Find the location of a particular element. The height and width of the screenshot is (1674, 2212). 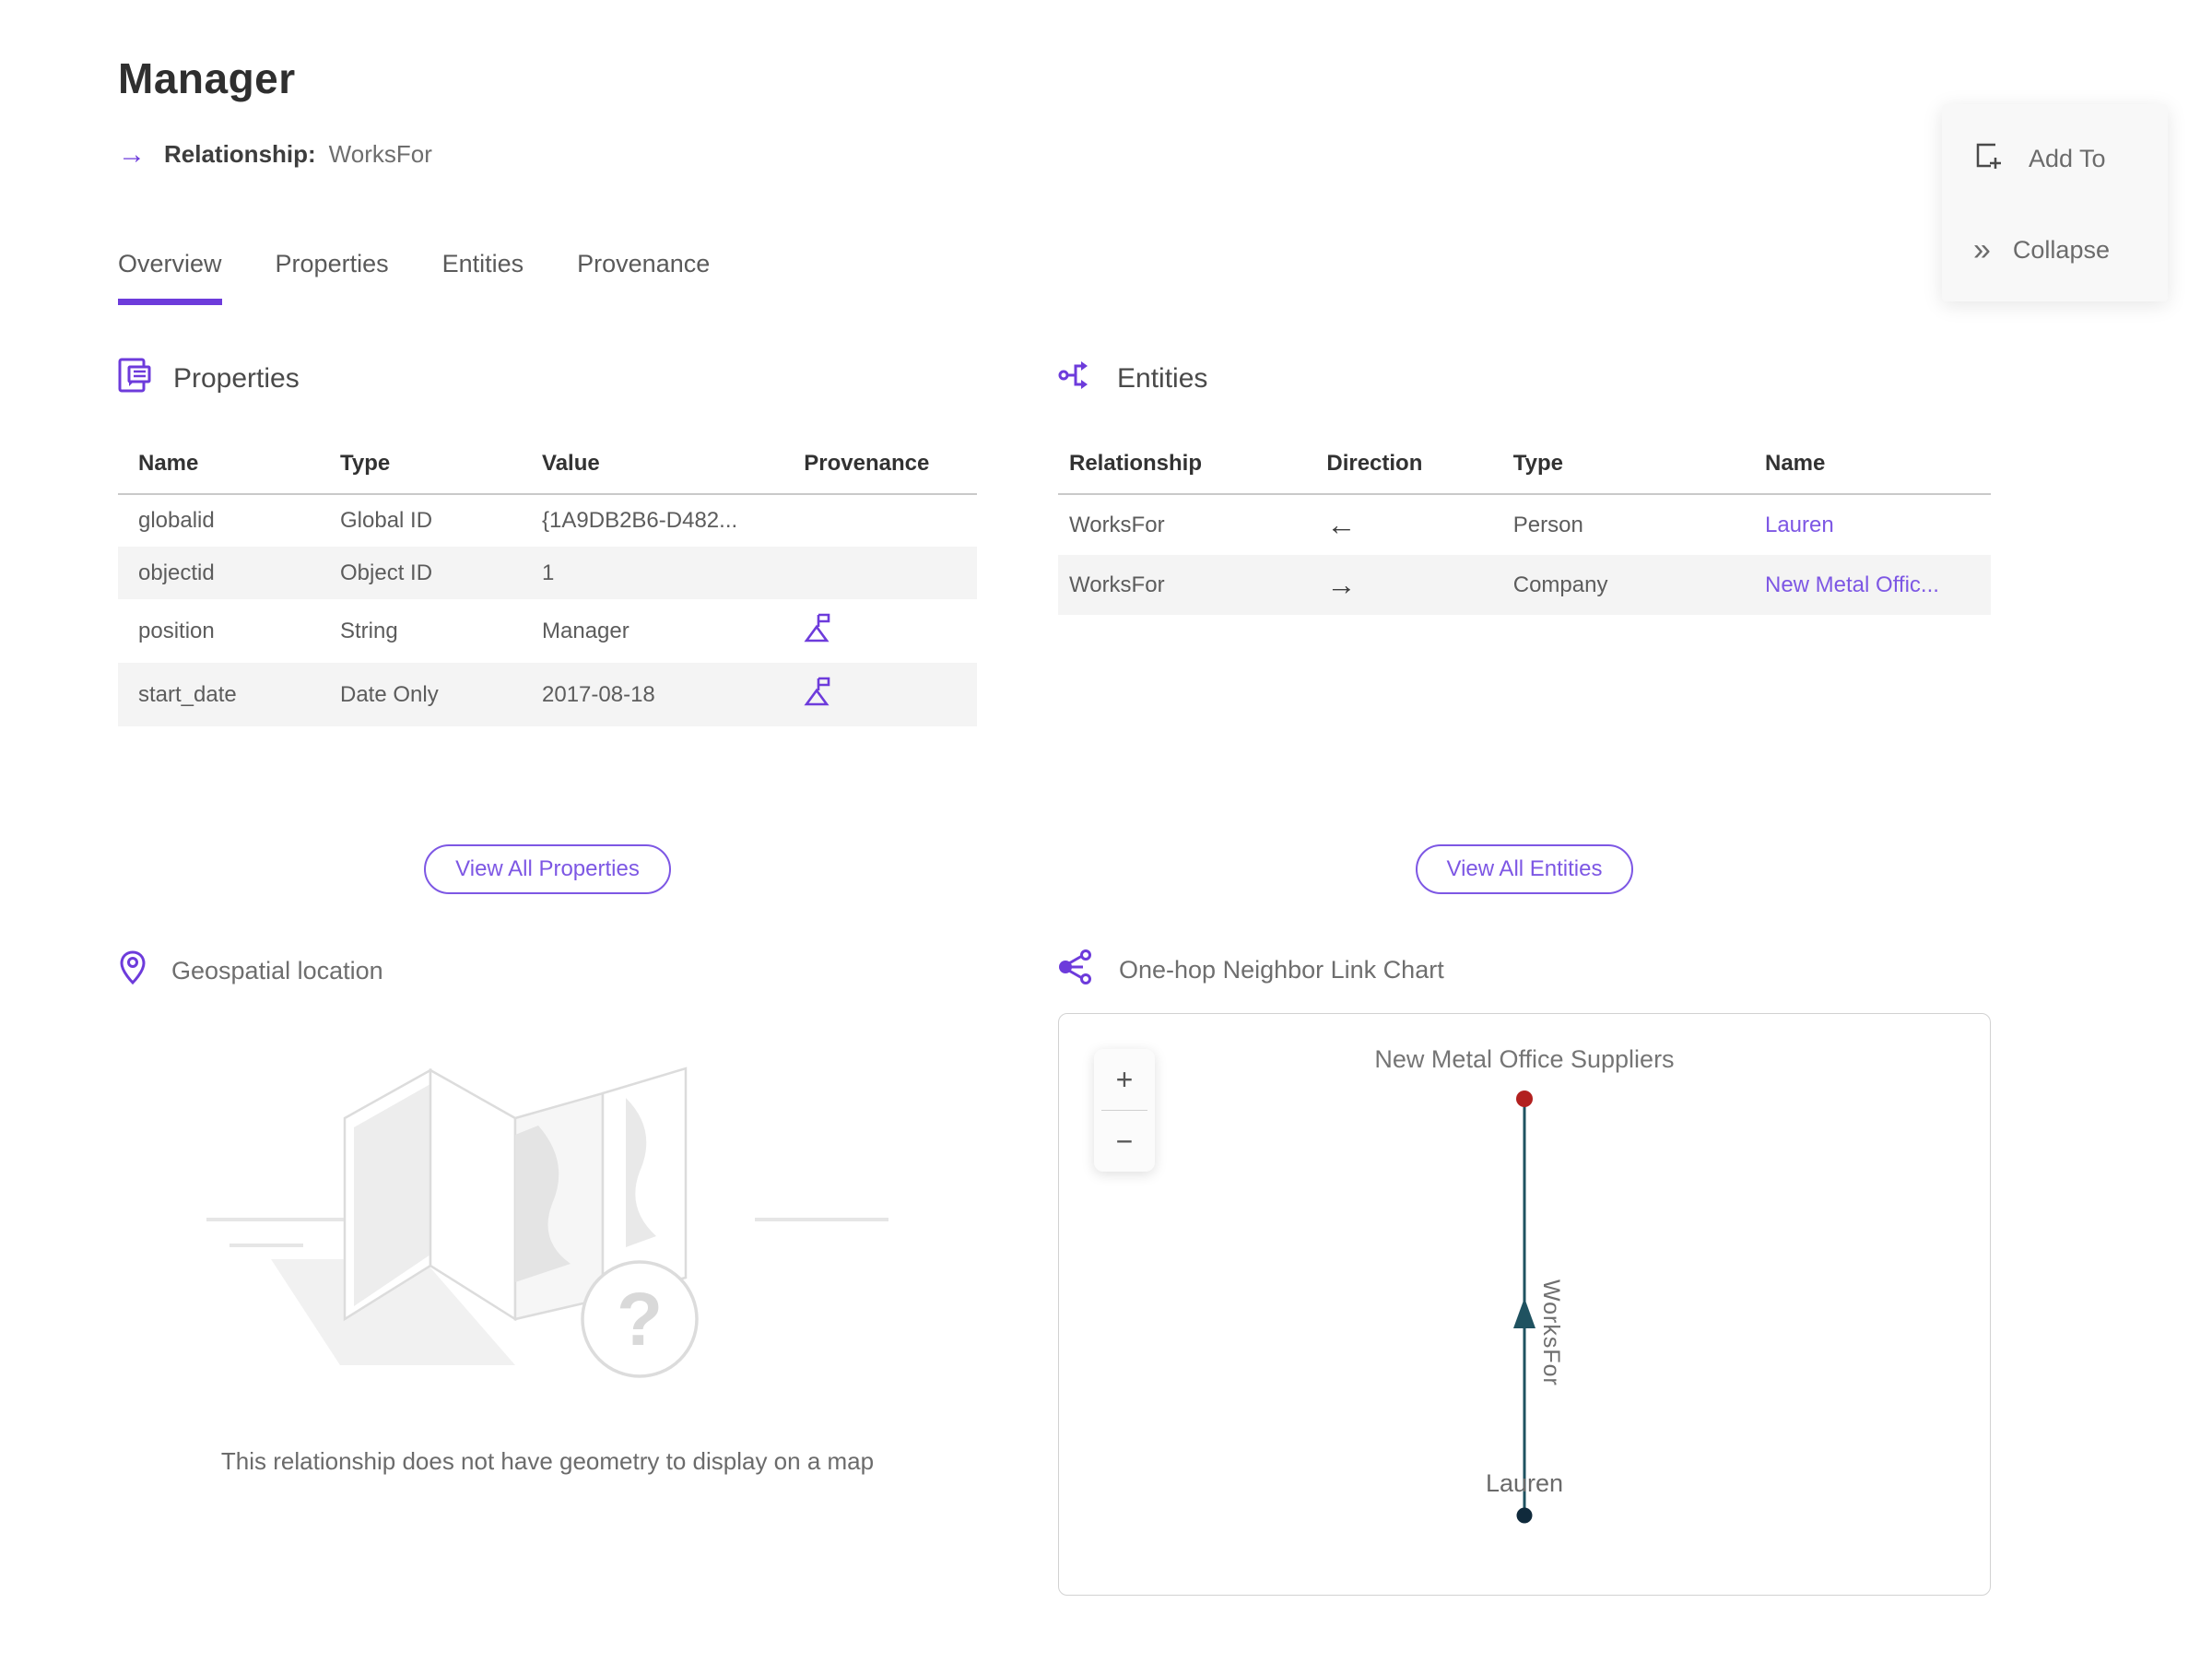

link-chart-icon is located at coordinates (1076, 970).